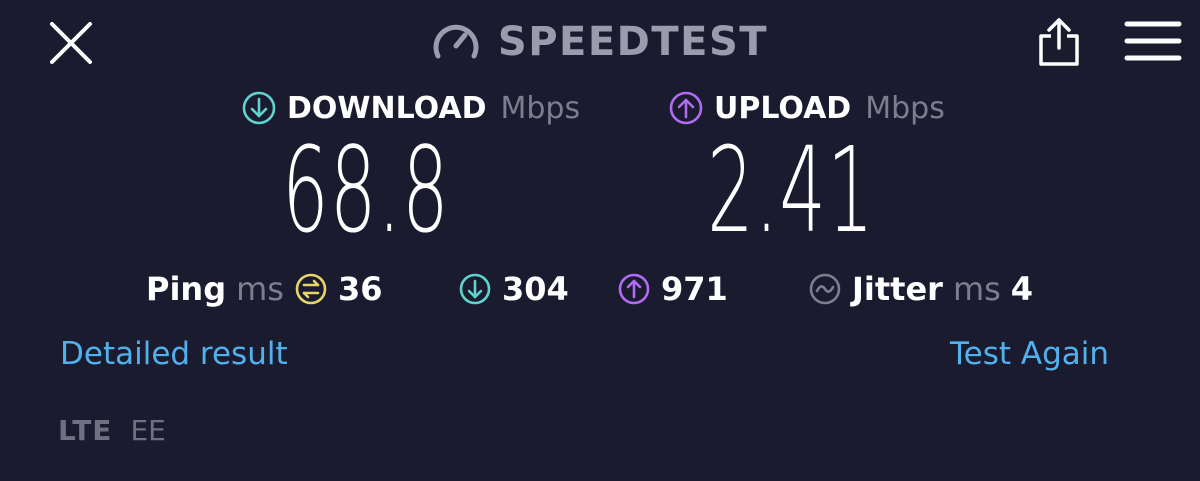 This screenshot has height=481, width=1200. What do you see at coordinates (976, 289) in the screenshot?
I see `jitter-unit: ms` at bounding box center [976, 289].